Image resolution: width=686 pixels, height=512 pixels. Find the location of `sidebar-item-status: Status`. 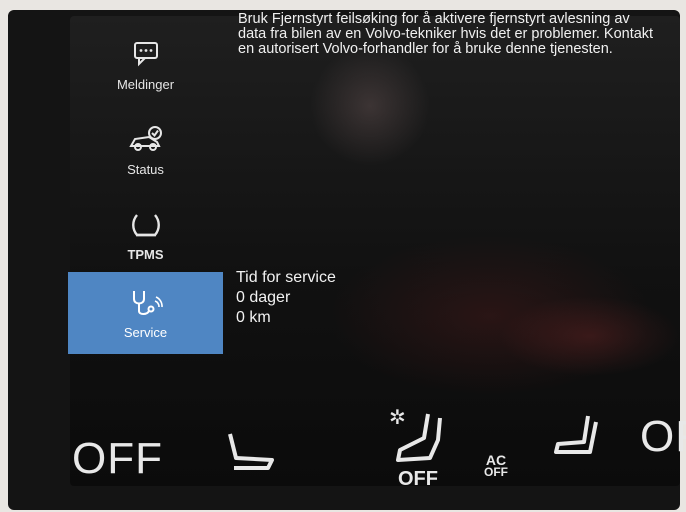

sidebar-item-status: Status is located at coordinates (145, 150).